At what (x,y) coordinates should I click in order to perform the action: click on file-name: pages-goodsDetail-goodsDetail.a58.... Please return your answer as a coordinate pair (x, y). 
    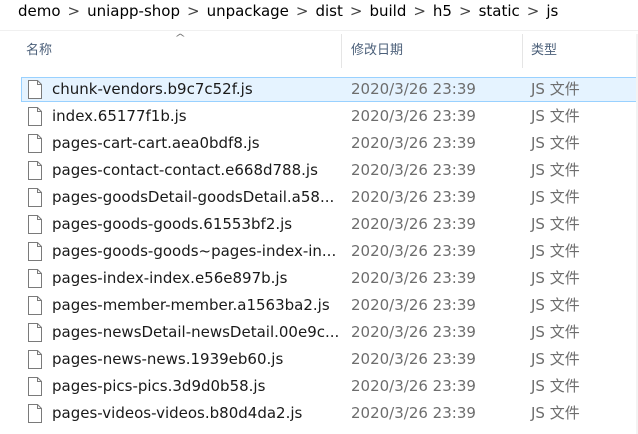
    Looking at the image, I should click on (193, 197).